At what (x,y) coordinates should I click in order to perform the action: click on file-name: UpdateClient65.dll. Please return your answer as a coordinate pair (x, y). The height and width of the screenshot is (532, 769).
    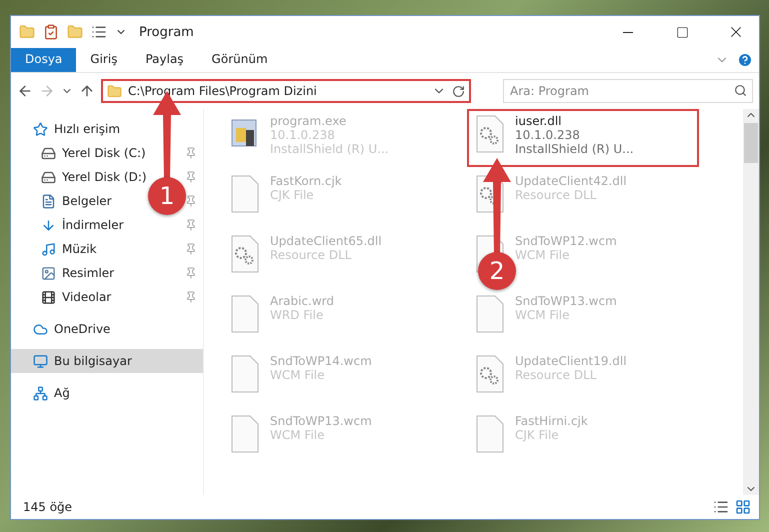
    Looking at the image, I should click on (326, 241).